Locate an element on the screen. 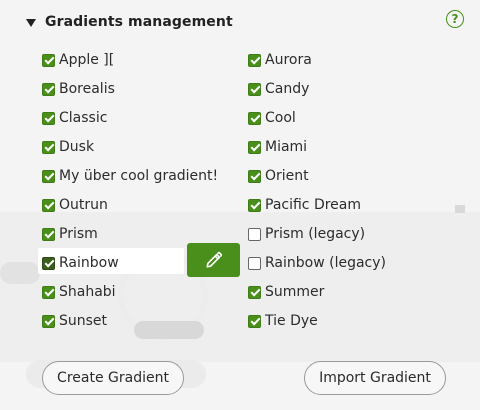 This screenshot has height=410, width=480. import-gradient-button: Import Gradient is located at coordinates (375, 378).